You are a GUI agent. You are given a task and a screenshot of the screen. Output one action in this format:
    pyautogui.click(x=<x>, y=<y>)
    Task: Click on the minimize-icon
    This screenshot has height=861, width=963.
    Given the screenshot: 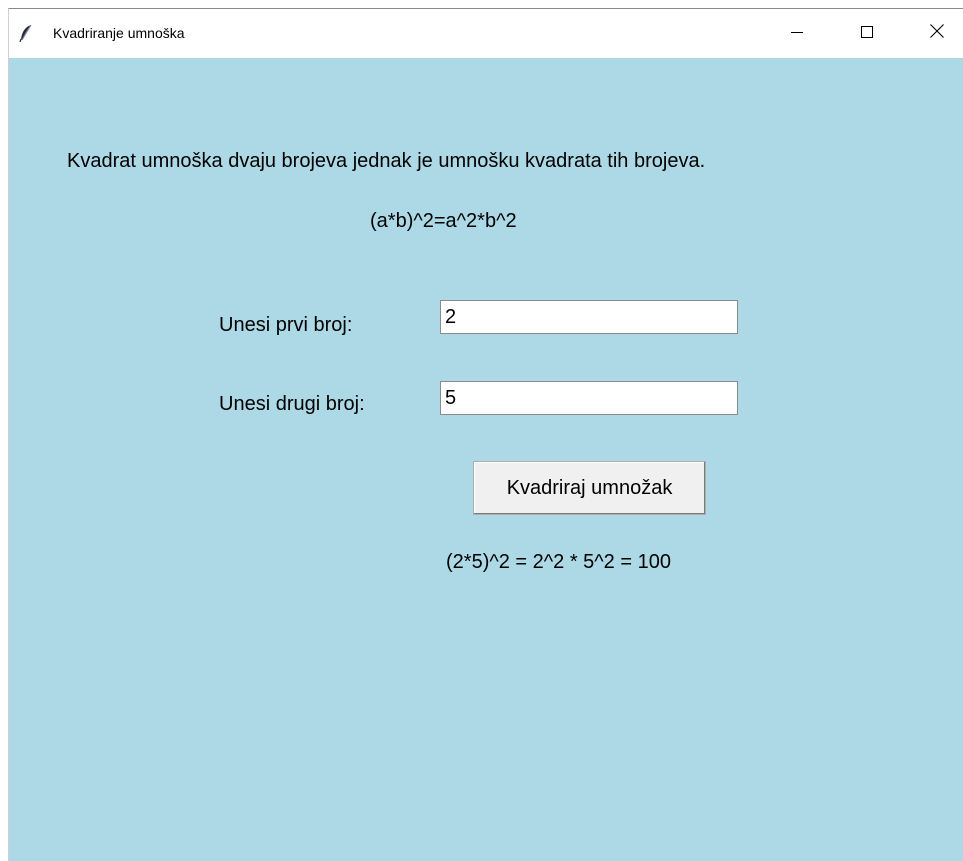 What is the action you would take?
    pyautogui.click(x=797, y=34)
    